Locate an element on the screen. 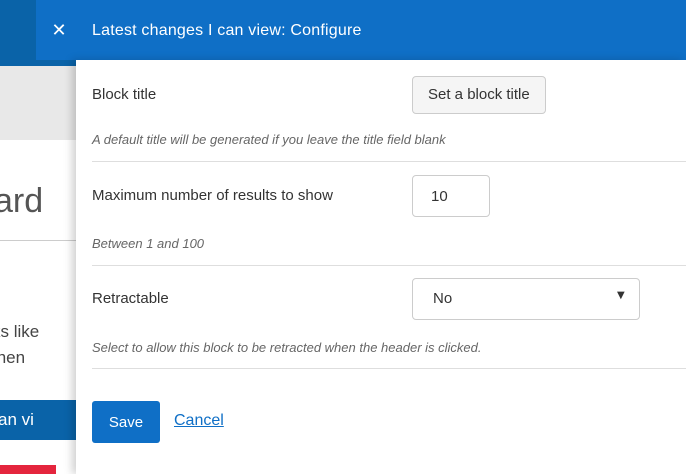  retractable-select: No ▼ is located at coordinates (526, 299).